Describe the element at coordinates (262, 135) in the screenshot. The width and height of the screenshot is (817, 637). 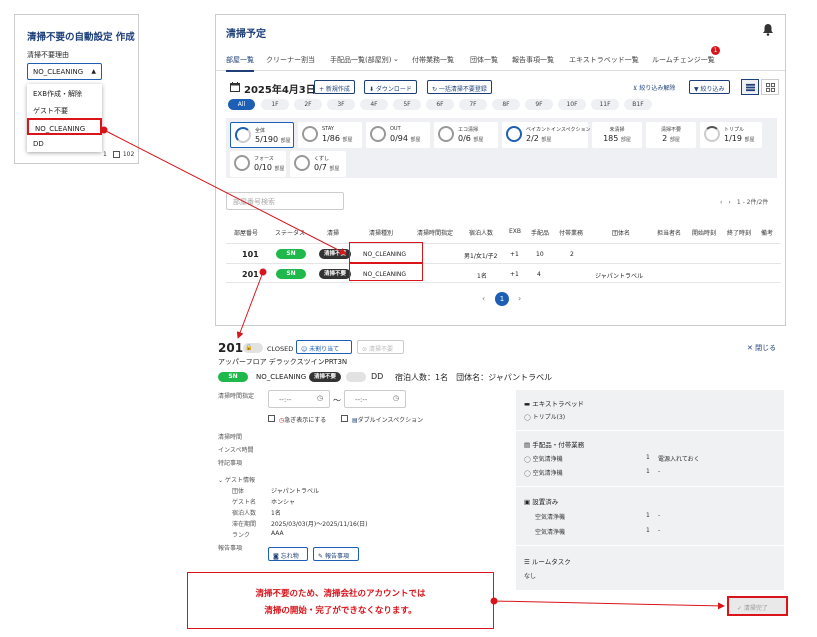
I see `summary-total: 全体 5/190 部屋` at that location.